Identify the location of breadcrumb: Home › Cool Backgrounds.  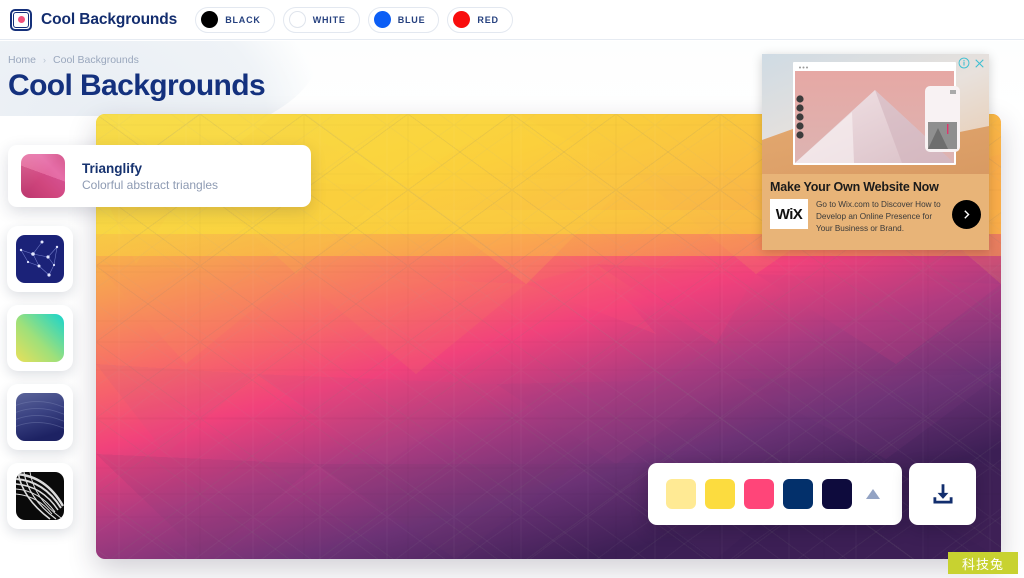
(73, 60).